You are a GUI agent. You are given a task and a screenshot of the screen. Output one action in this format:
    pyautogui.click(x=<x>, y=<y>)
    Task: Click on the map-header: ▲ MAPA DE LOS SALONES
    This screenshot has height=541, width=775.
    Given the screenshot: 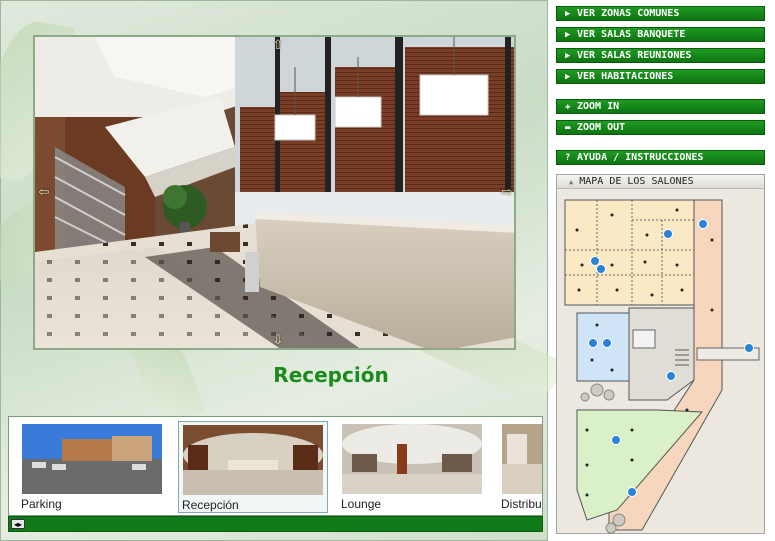 What is the action you would take?
    pyautogui.click(x=660, y=182)
    